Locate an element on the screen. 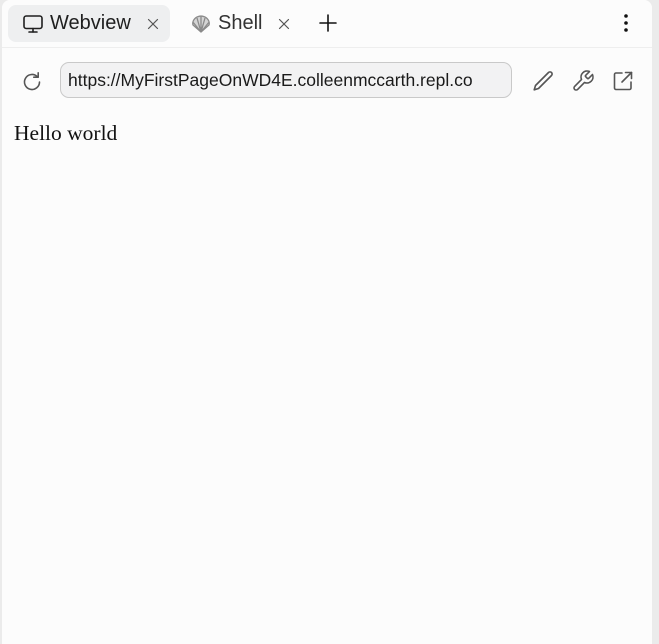  tab-shell-label: Shell is located at coordinates (240, 23).